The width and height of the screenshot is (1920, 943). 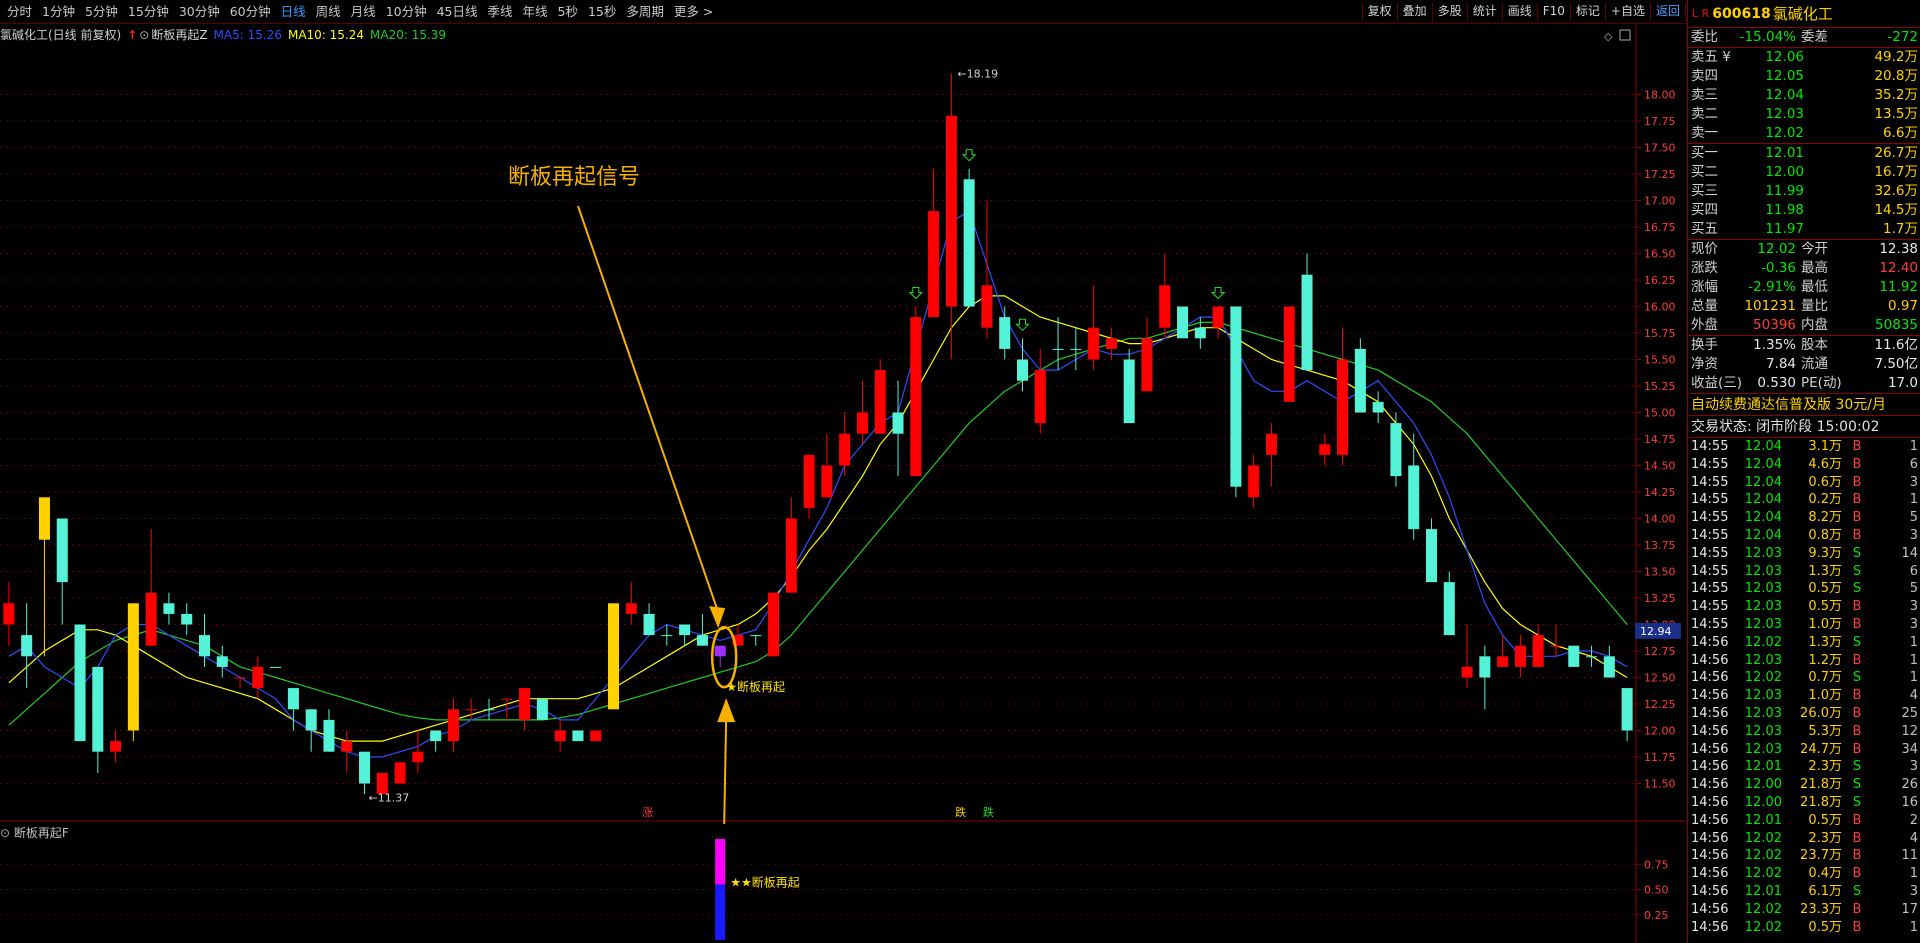 What do you see at coordinates (1804, 554) in the screenshot?
I see `tick-row: 14:55 12.03 9.3万 S 14` at bounding box center [1804, 554].